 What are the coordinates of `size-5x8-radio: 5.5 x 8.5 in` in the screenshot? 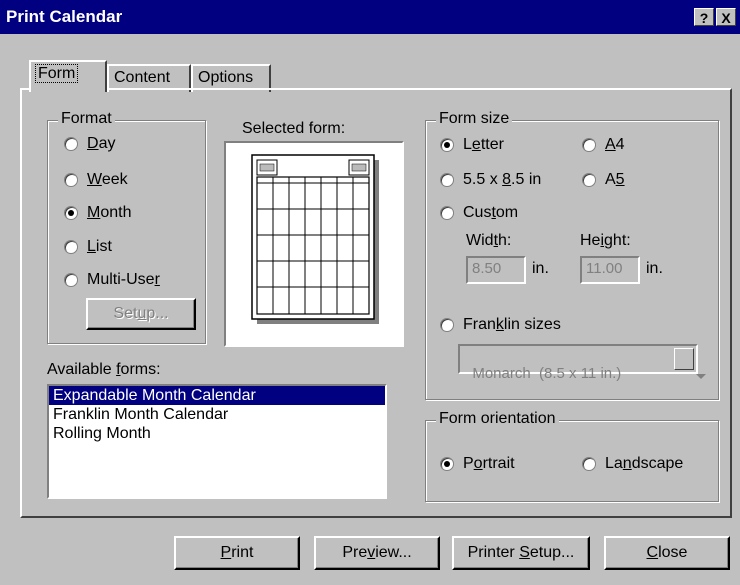 It's located at (490, 180).